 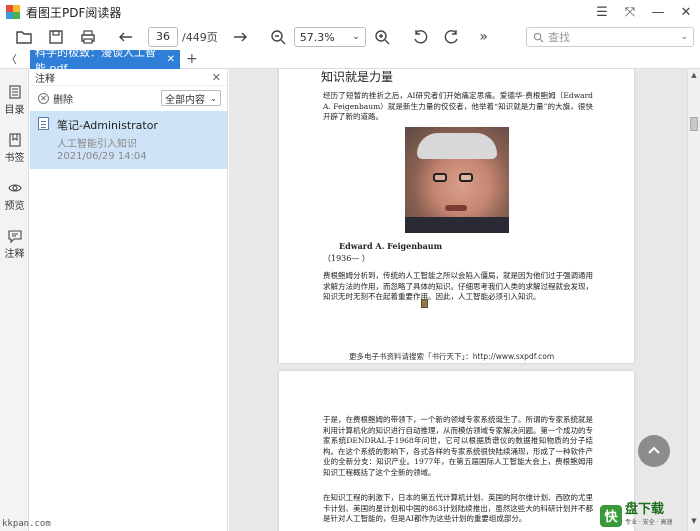 I want to click on chevron-up-icon, so click(x=654, y=450).